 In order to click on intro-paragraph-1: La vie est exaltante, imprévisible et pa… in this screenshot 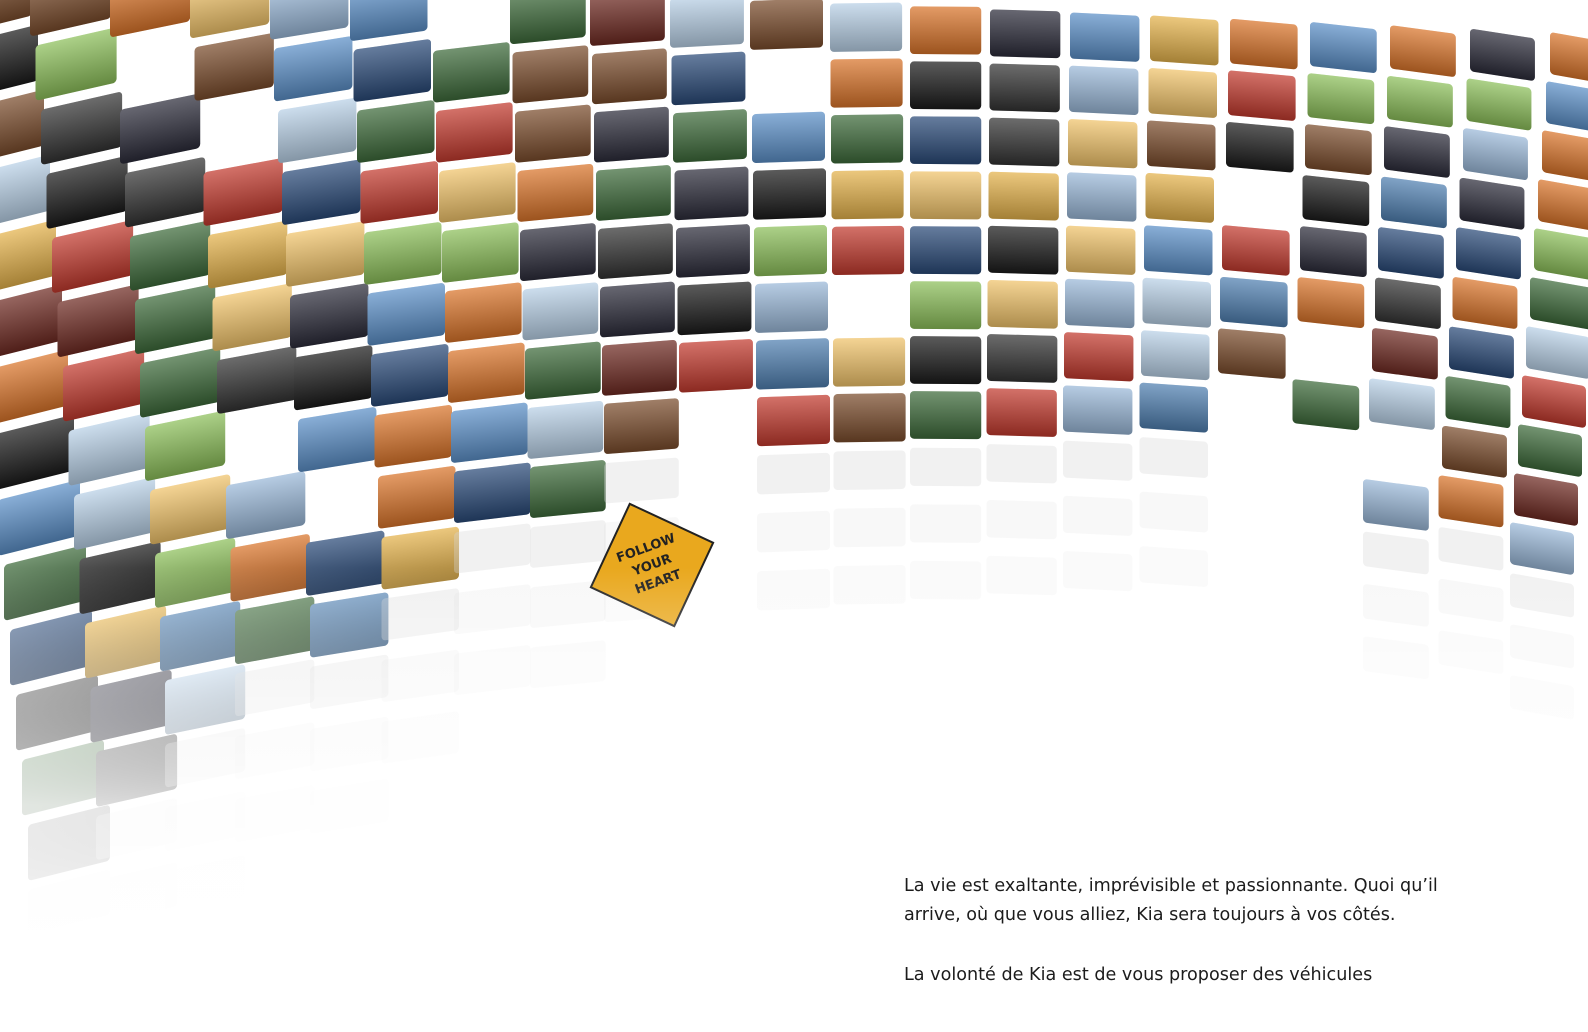, I will do `click(1171, 900)`.